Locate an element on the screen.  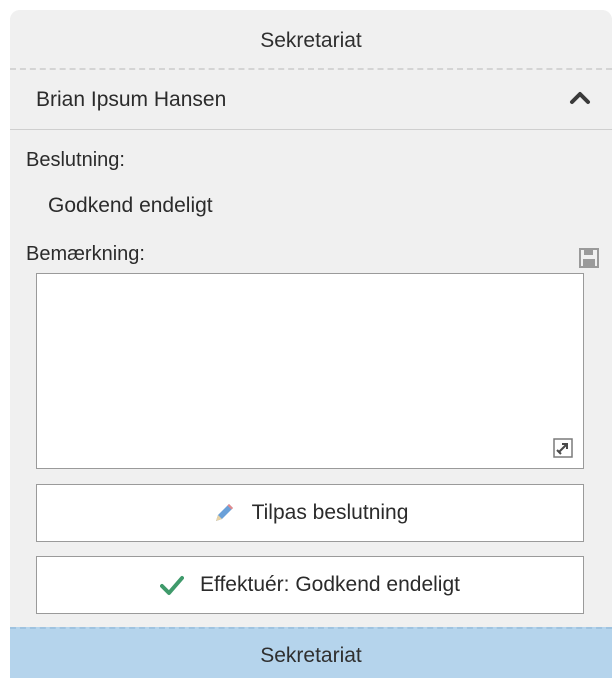
expand-icon is located at coordinates (563, 448).